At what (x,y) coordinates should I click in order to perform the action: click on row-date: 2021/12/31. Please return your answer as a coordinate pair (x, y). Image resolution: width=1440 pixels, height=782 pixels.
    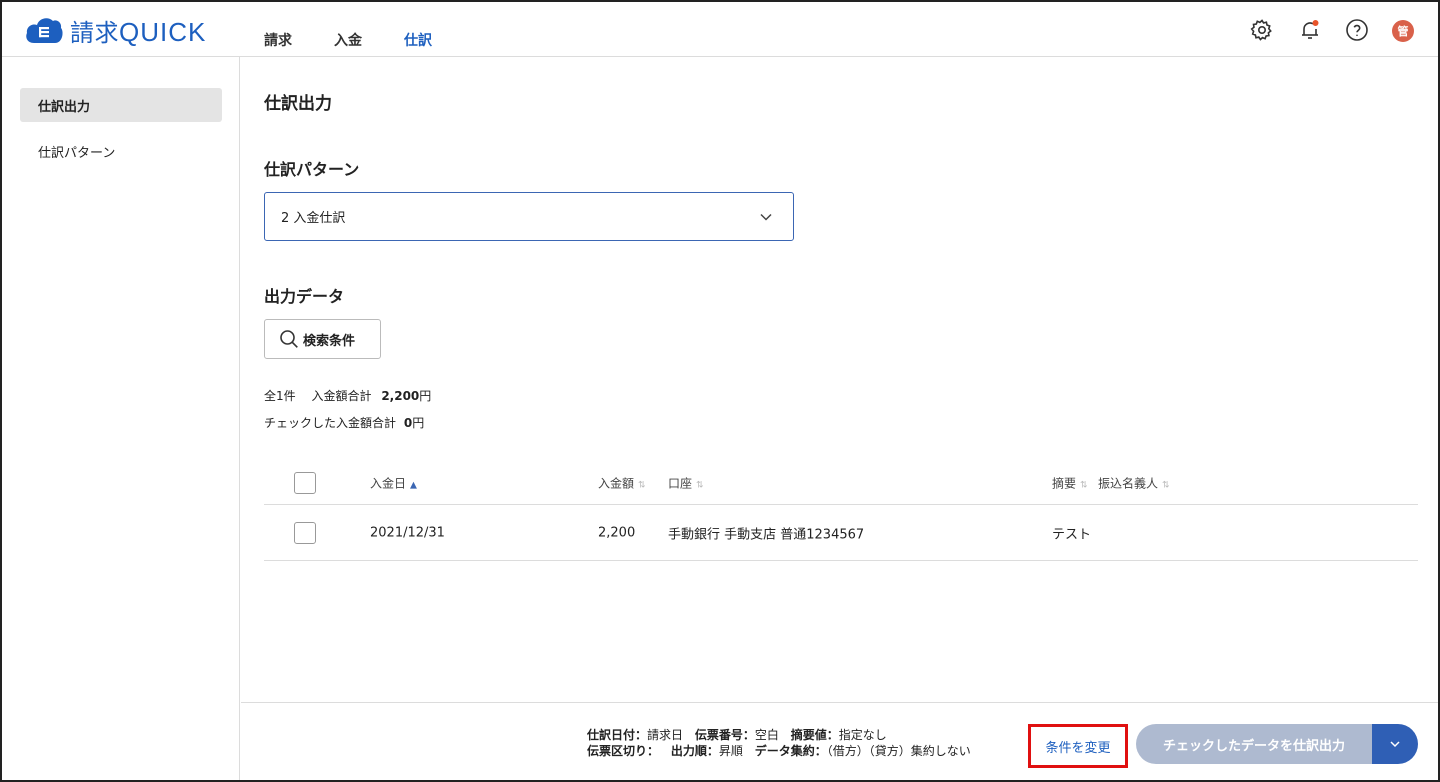
    Looking at the image, I should click on (407, 532).